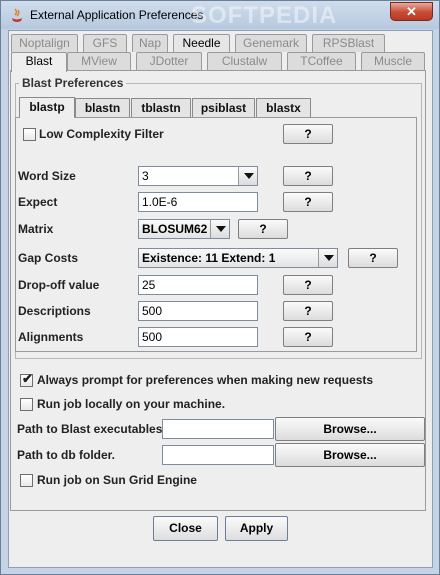 The width and height of the screenshot is (440, 575). Describe the element at coordinates (17, 15) in the screenshot. I see `java-app-icon` at that location.